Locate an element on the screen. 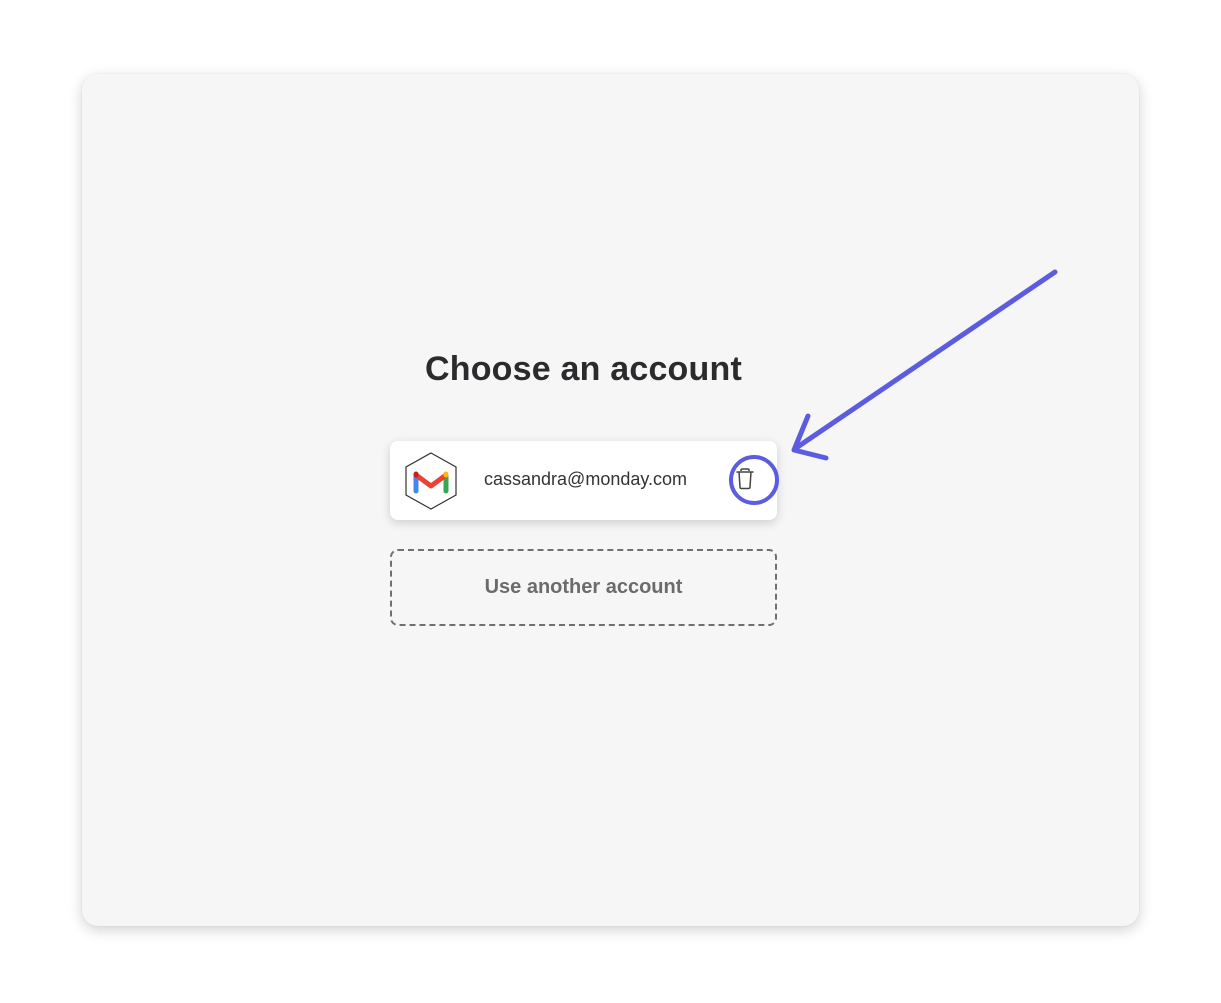 This screenshot has height=1003, width=1221. use-another-account-button: Use another account is located at coordinates (583, 587).